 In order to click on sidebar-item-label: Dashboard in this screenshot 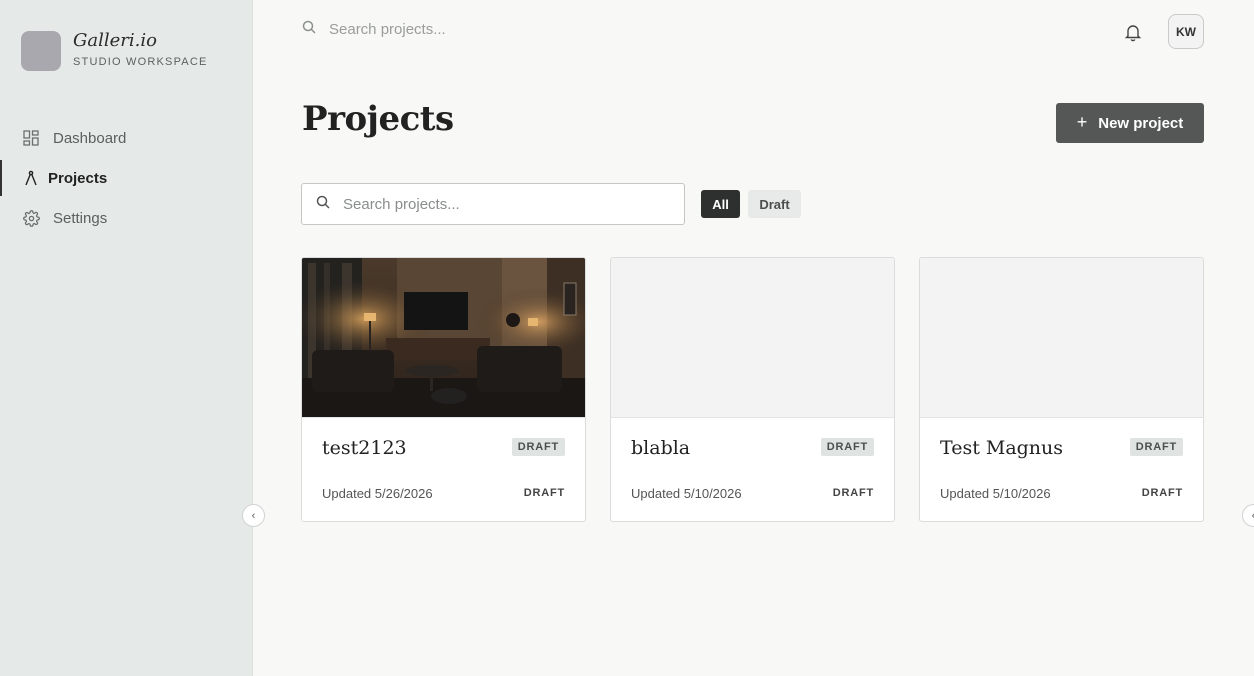, I will do `click(90, 138)`.